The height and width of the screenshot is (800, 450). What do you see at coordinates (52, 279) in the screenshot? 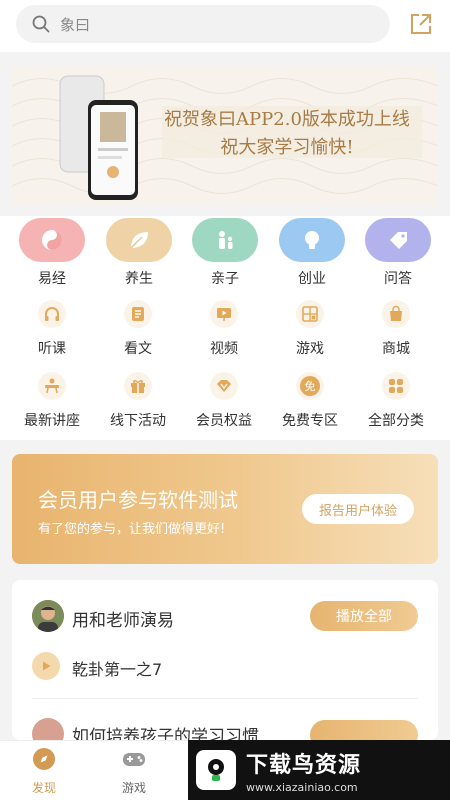
I see `category-label: 易经` at bounding box center [52, 279].